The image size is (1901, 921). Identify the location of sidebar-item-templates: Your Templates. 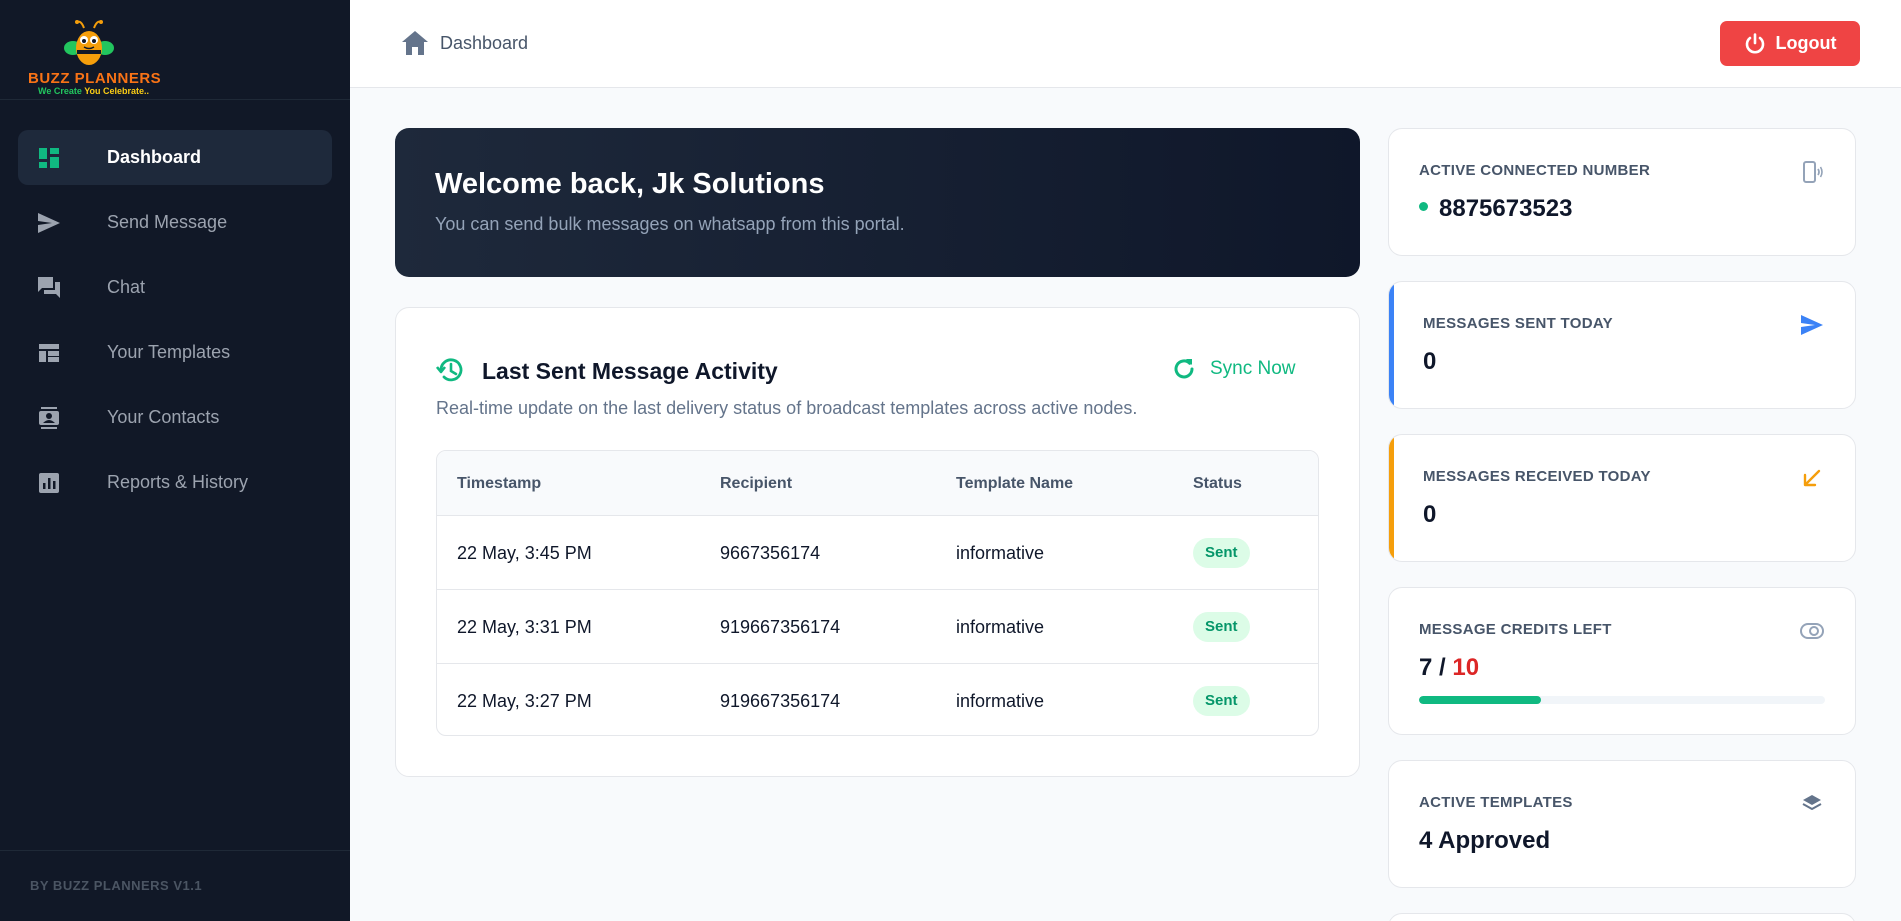
(175, 352).